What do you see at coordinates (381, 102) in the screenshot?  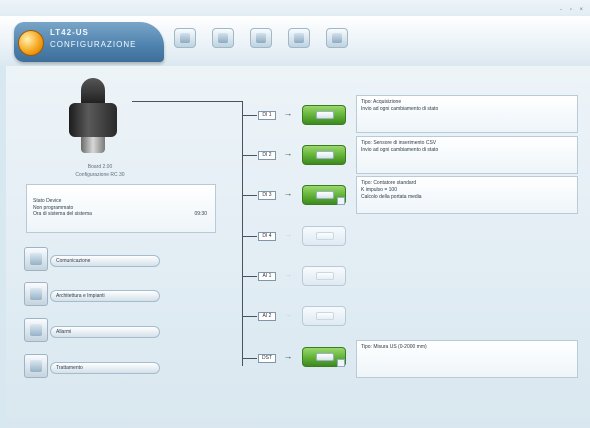 I see `info-line: Tipo: Acquisizione` at bounding box center [381, 102].